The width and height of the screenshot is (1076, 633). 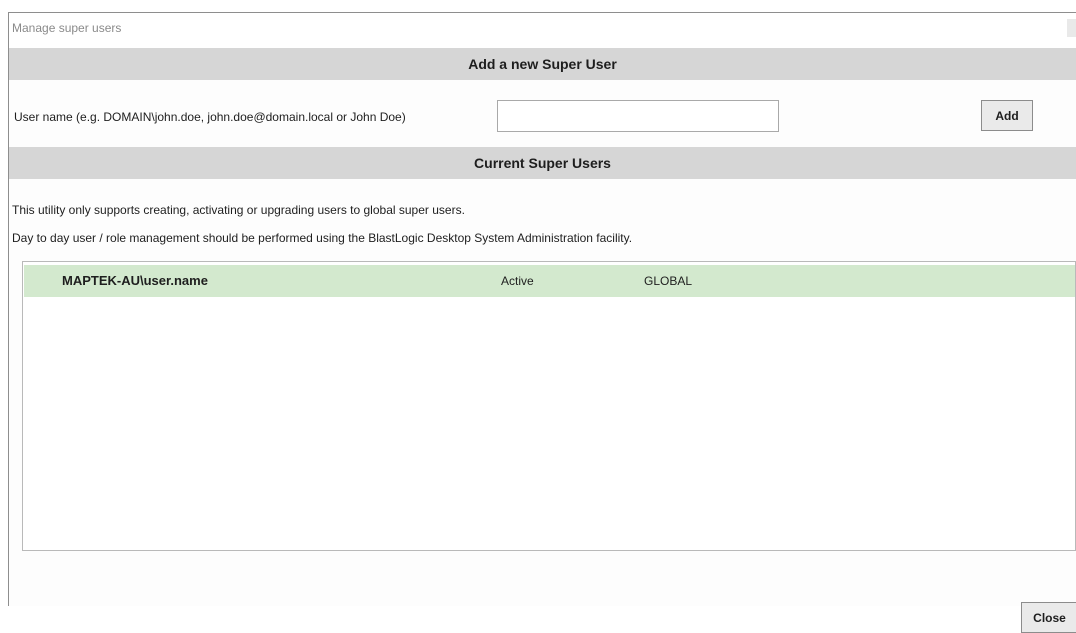 What do you see at coordinates (517, 281) in the screenshot?
I see `user-status-cell: Active` at bounding box center [517, 281].